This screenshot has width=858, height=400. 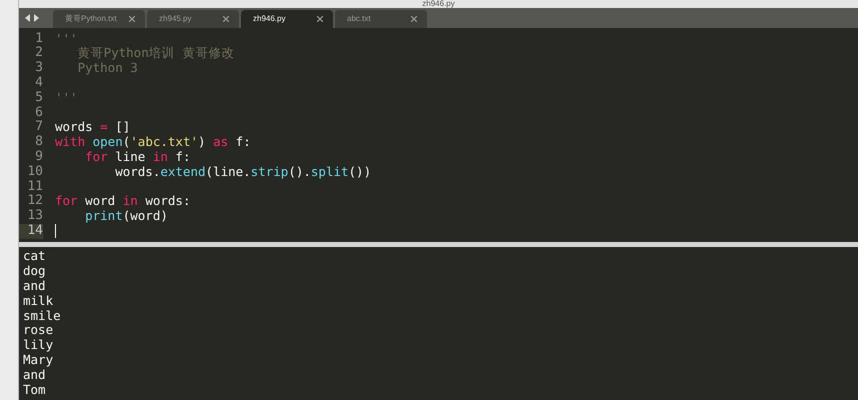 I want to click on line-number: 9, so click(x=38, y=157).